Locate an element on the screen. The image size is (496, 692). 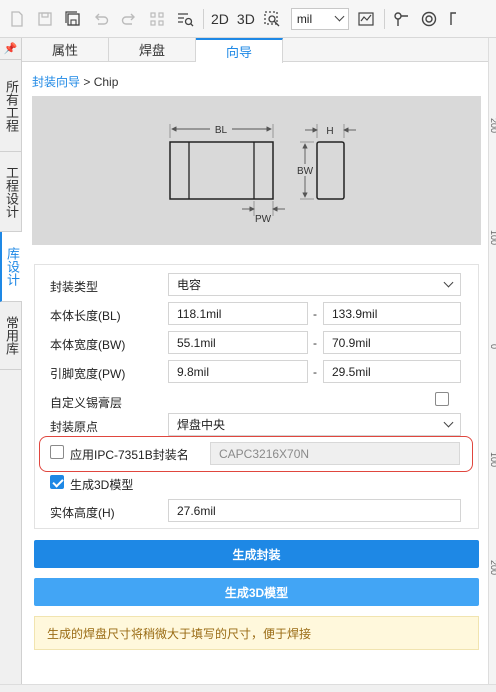
chip-diagram-svg: BL PW H BW is located at coordinates (262, 174).